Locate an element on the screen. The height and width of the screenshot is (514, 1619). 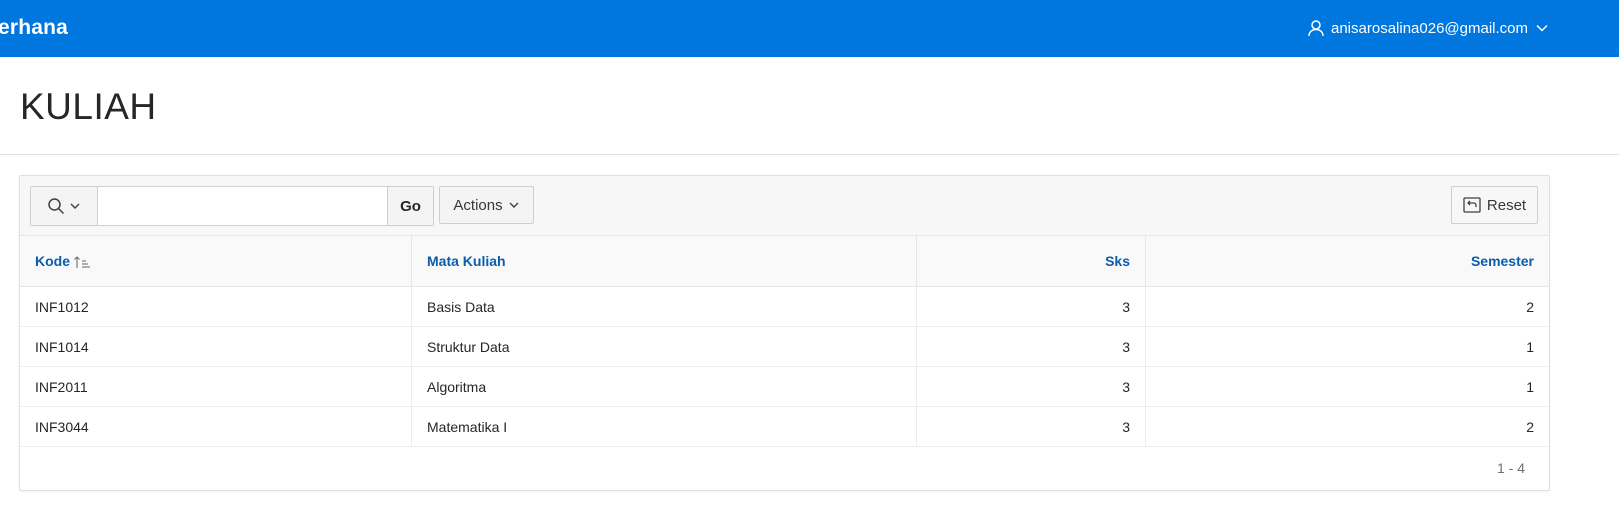
cell-mata-kuliah: Basis Data is located at coordinates (664, 306).